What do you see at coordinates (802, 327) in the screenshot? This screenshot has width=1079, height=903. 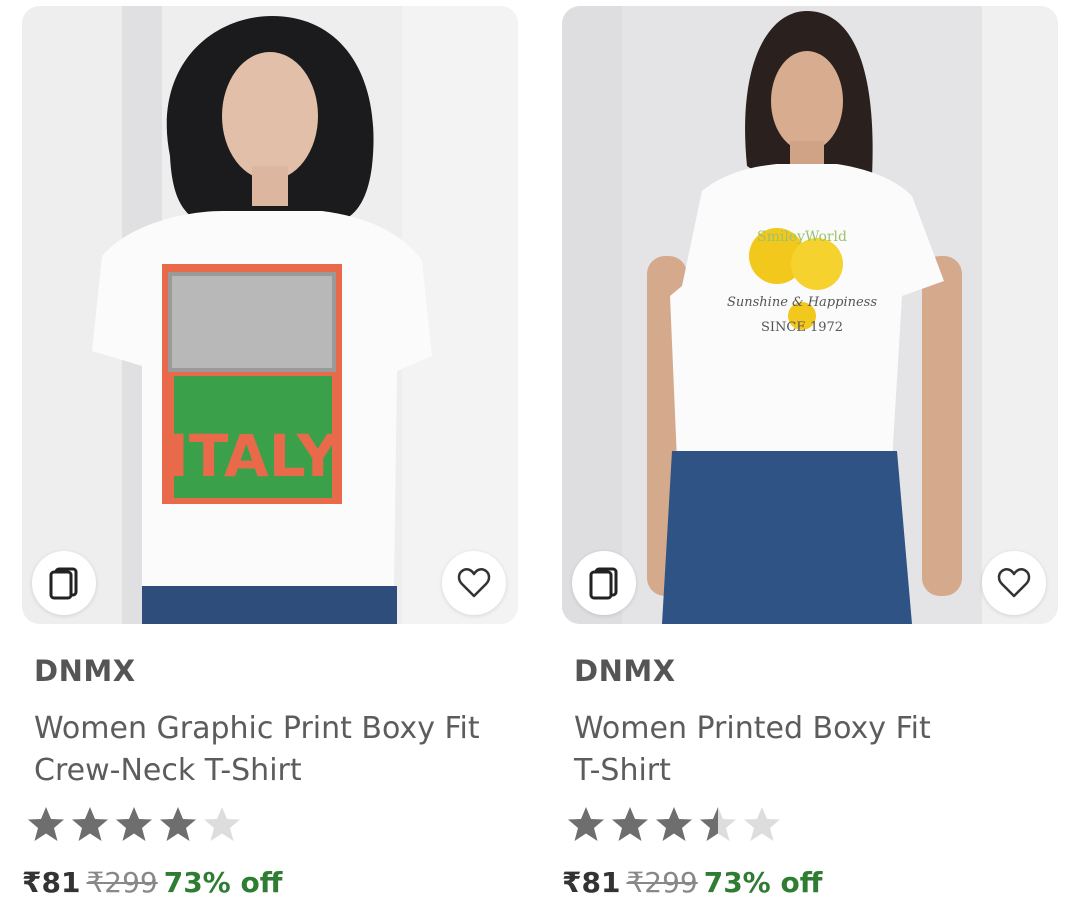 I see `svg-text: SINCE 1972` at bounding box center [802, 327].